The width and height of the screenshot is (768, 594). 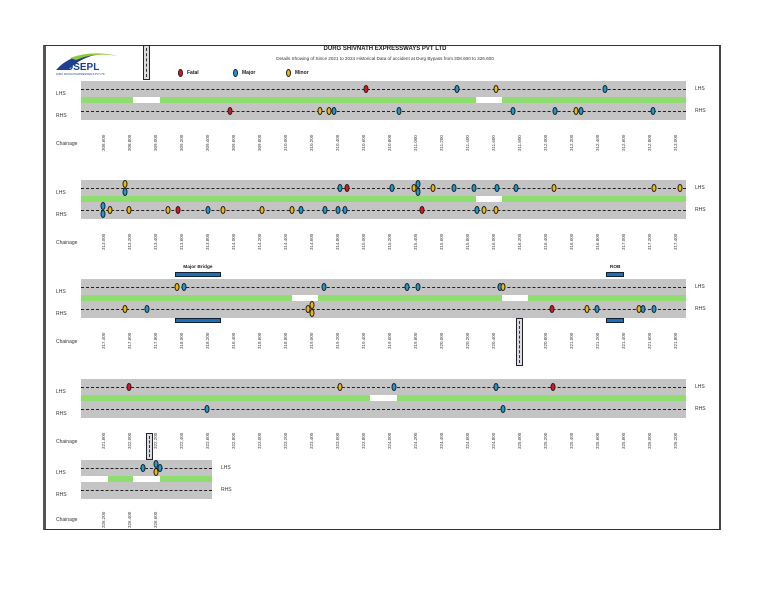 What do you see at coordinates (129, 340) in the screenshot?
I see `chainage-tick-label: 317.600` at bounding box center [129, 340].